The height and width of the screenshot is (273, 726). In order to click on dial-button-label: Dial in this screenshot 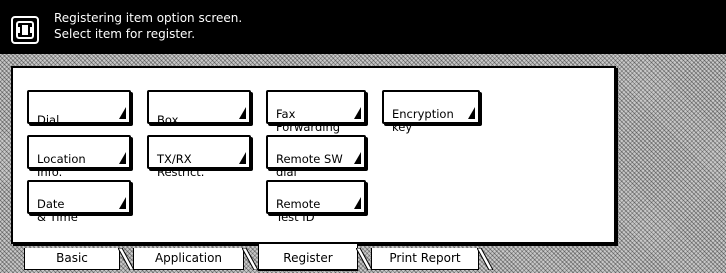, I will do `click(48, 120)`.